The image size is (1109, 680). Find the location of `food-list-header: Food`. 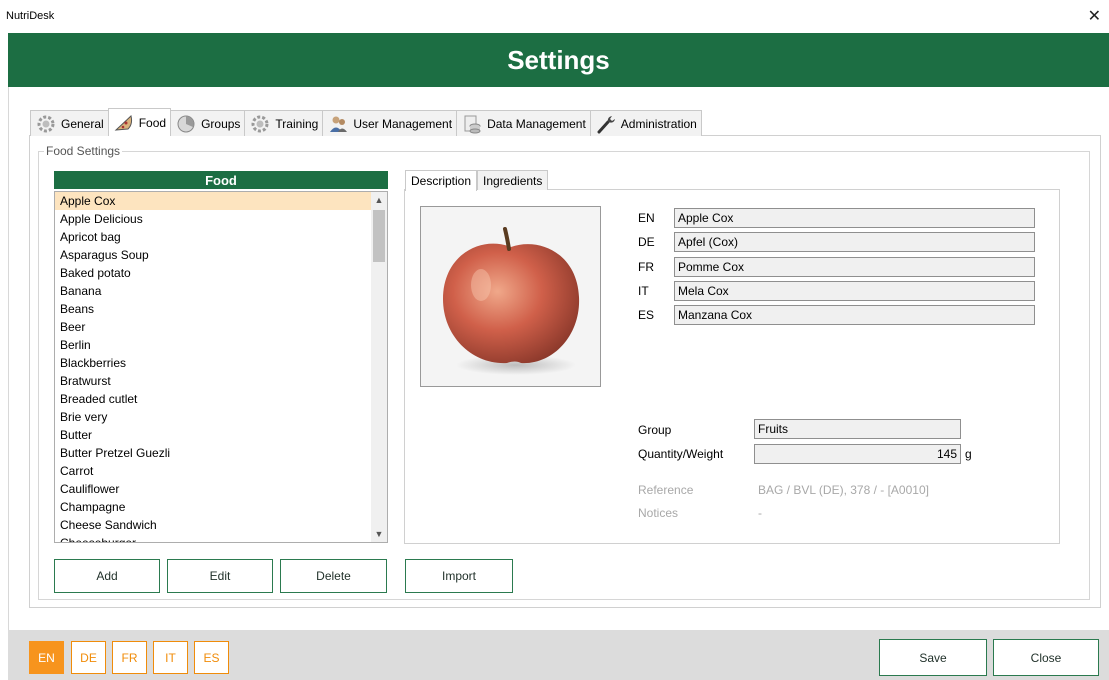

food-list-header: Food is located at coordinates (221, 180).